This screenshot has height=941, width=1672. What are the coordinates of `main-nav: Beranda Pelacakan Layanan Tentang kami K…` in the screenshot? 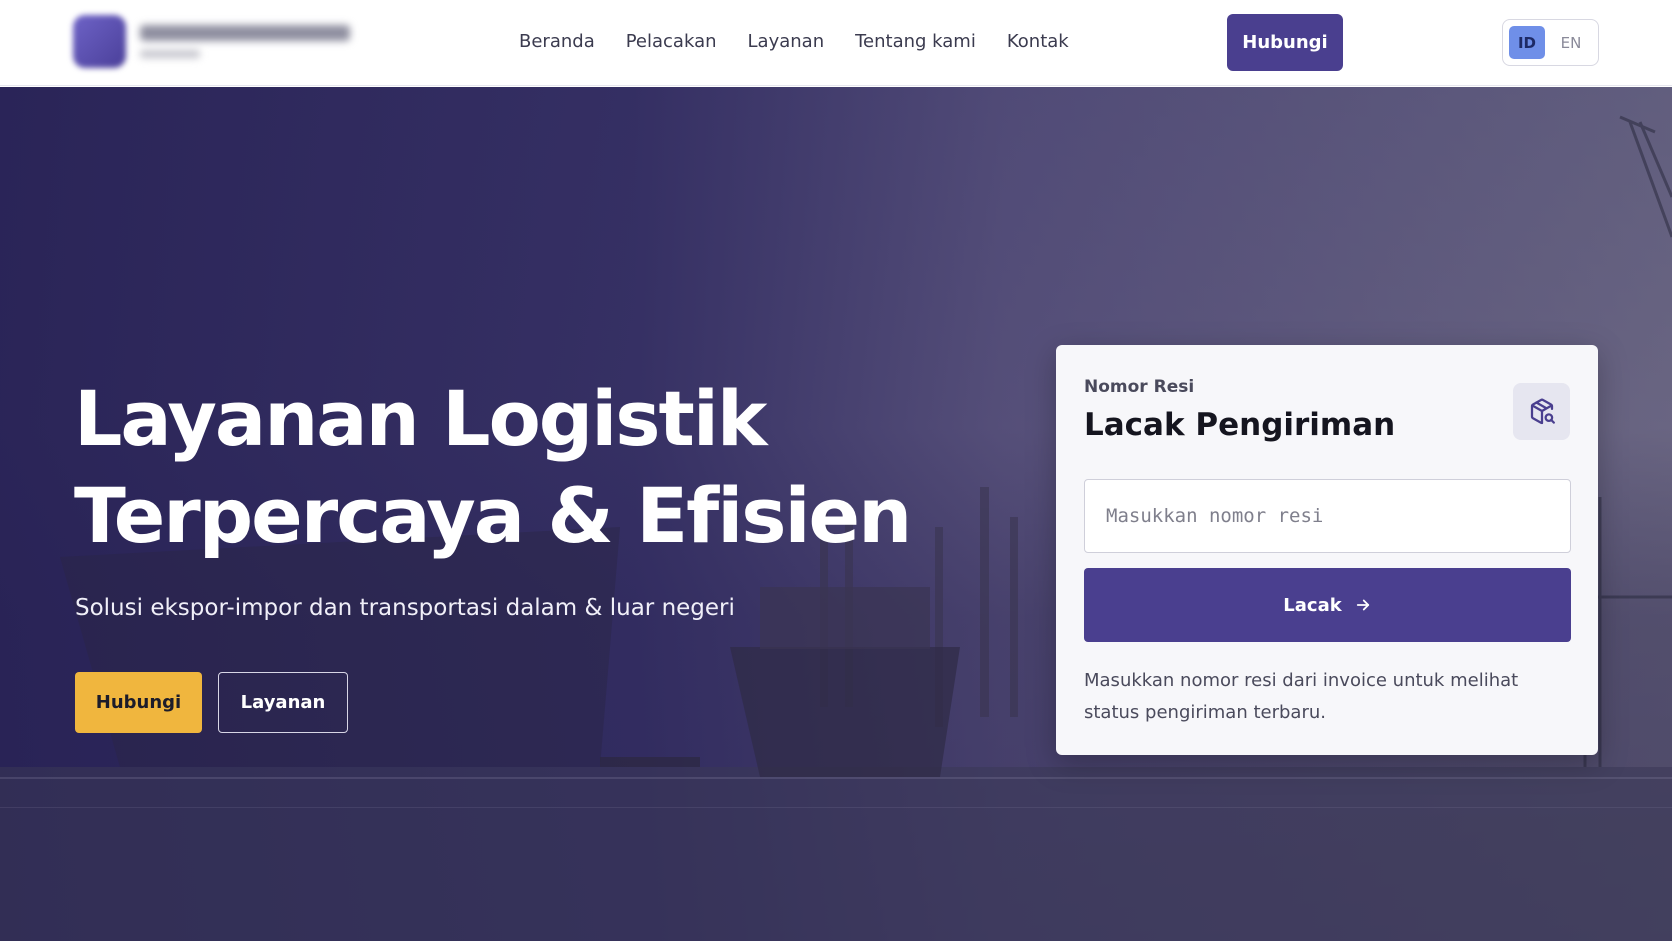 It's located at (794, 42).